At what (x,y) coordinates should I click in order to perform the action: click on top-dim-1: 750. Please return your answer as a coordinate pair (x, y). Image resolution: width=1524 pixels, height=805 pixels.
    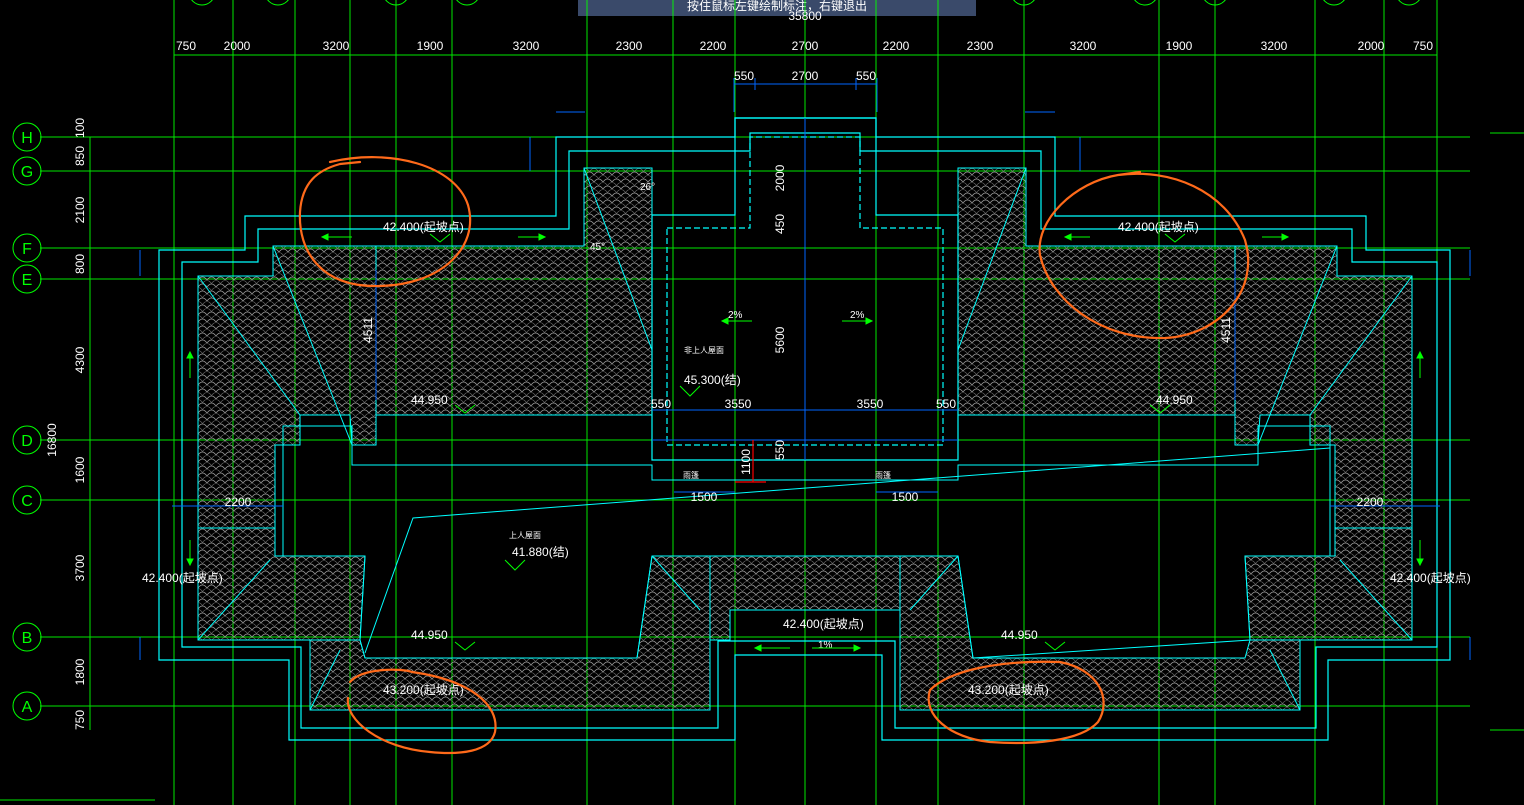
    Looking at the image, I should click on (186, 46).